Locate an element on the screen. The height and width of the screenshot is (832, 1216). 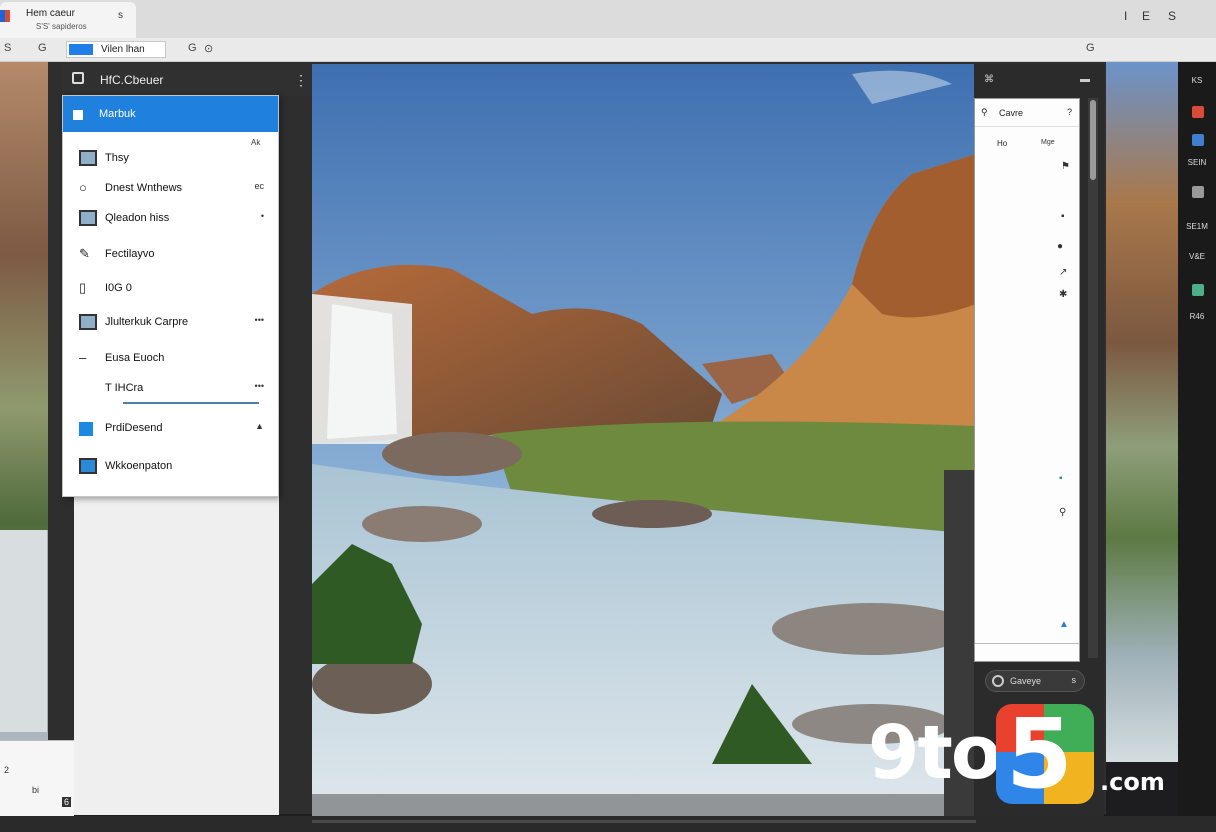
layer-name: Ho is located at coordinates (1002, 143).